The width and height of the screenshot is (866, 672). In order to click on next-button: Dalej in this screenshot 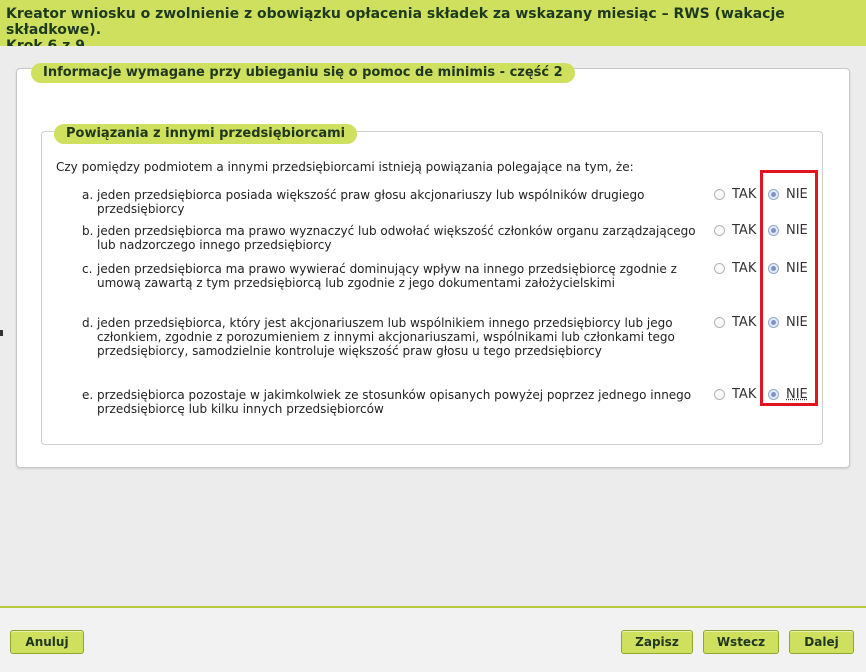, I will do `click(821, 642)`.